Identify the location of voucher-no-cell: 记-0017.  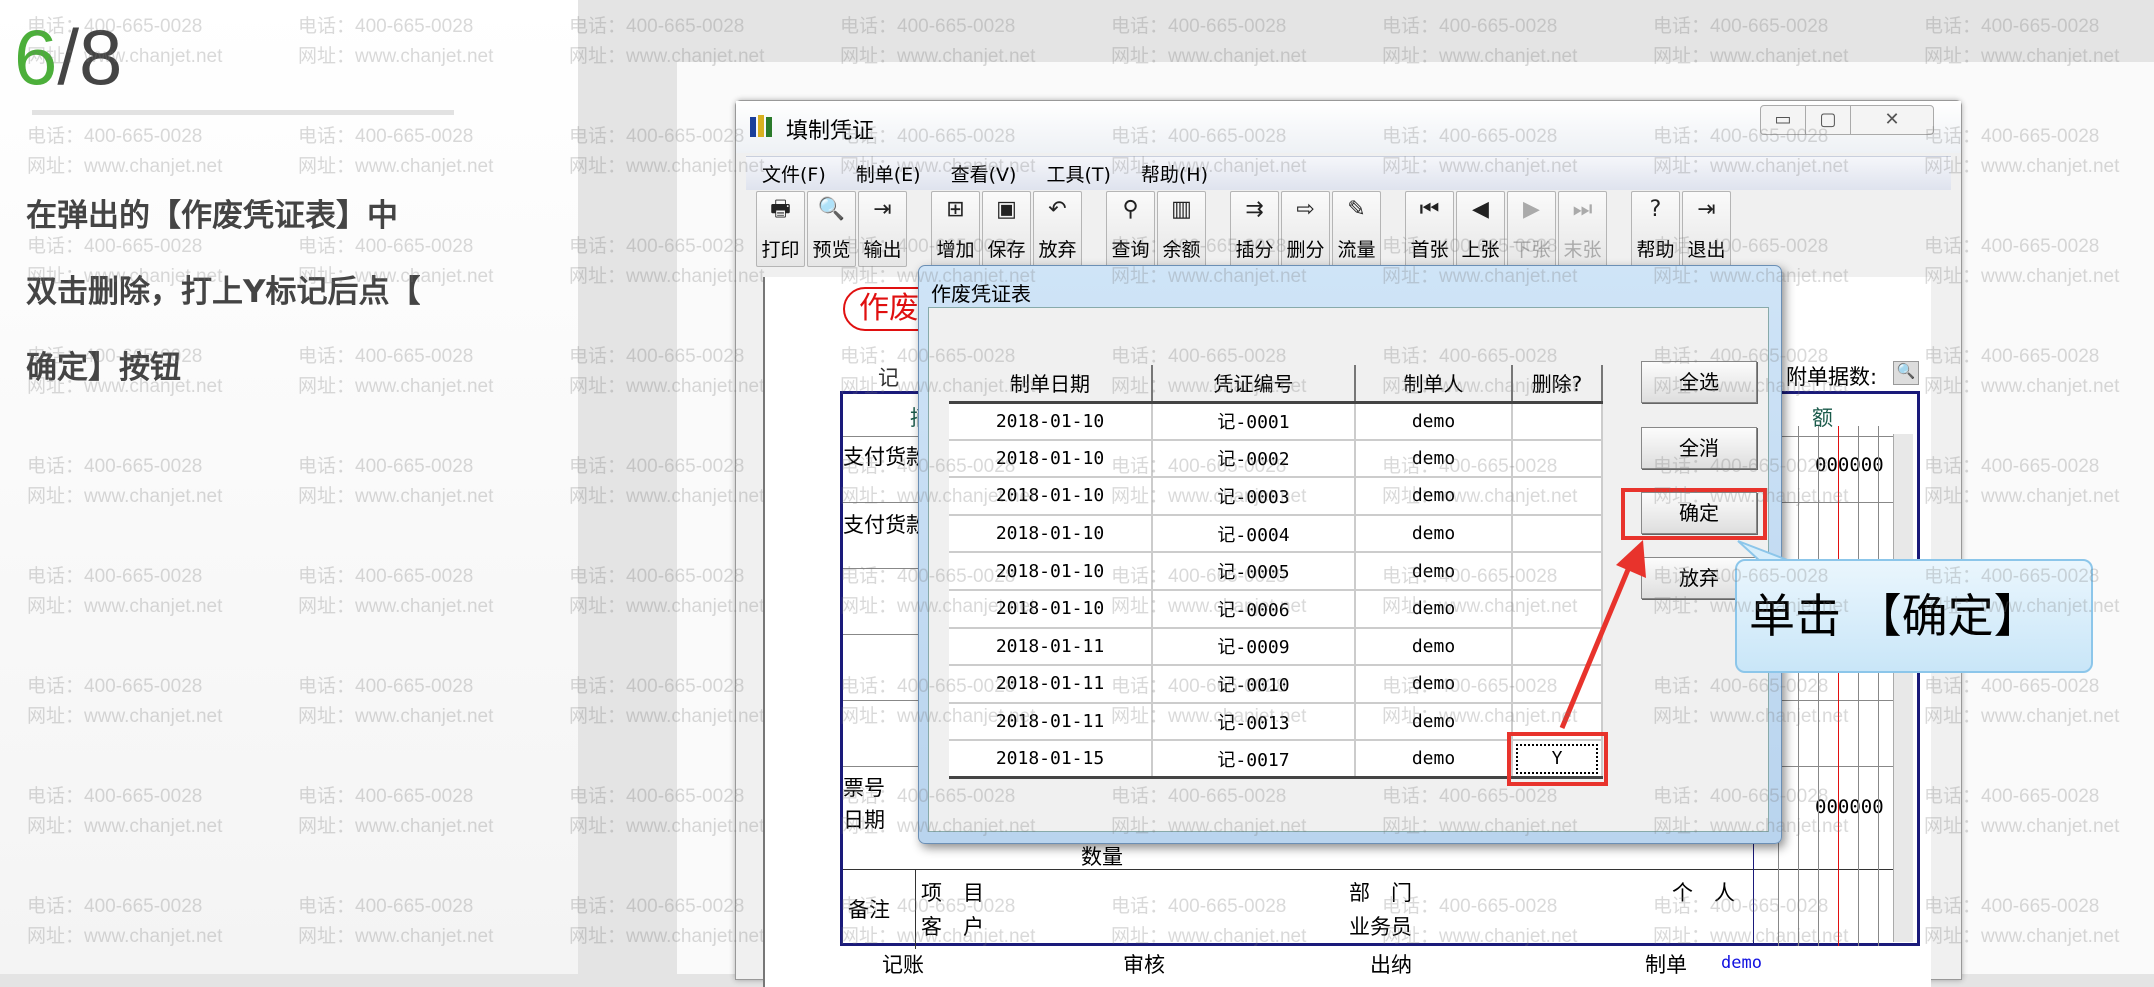
(1254, 760).